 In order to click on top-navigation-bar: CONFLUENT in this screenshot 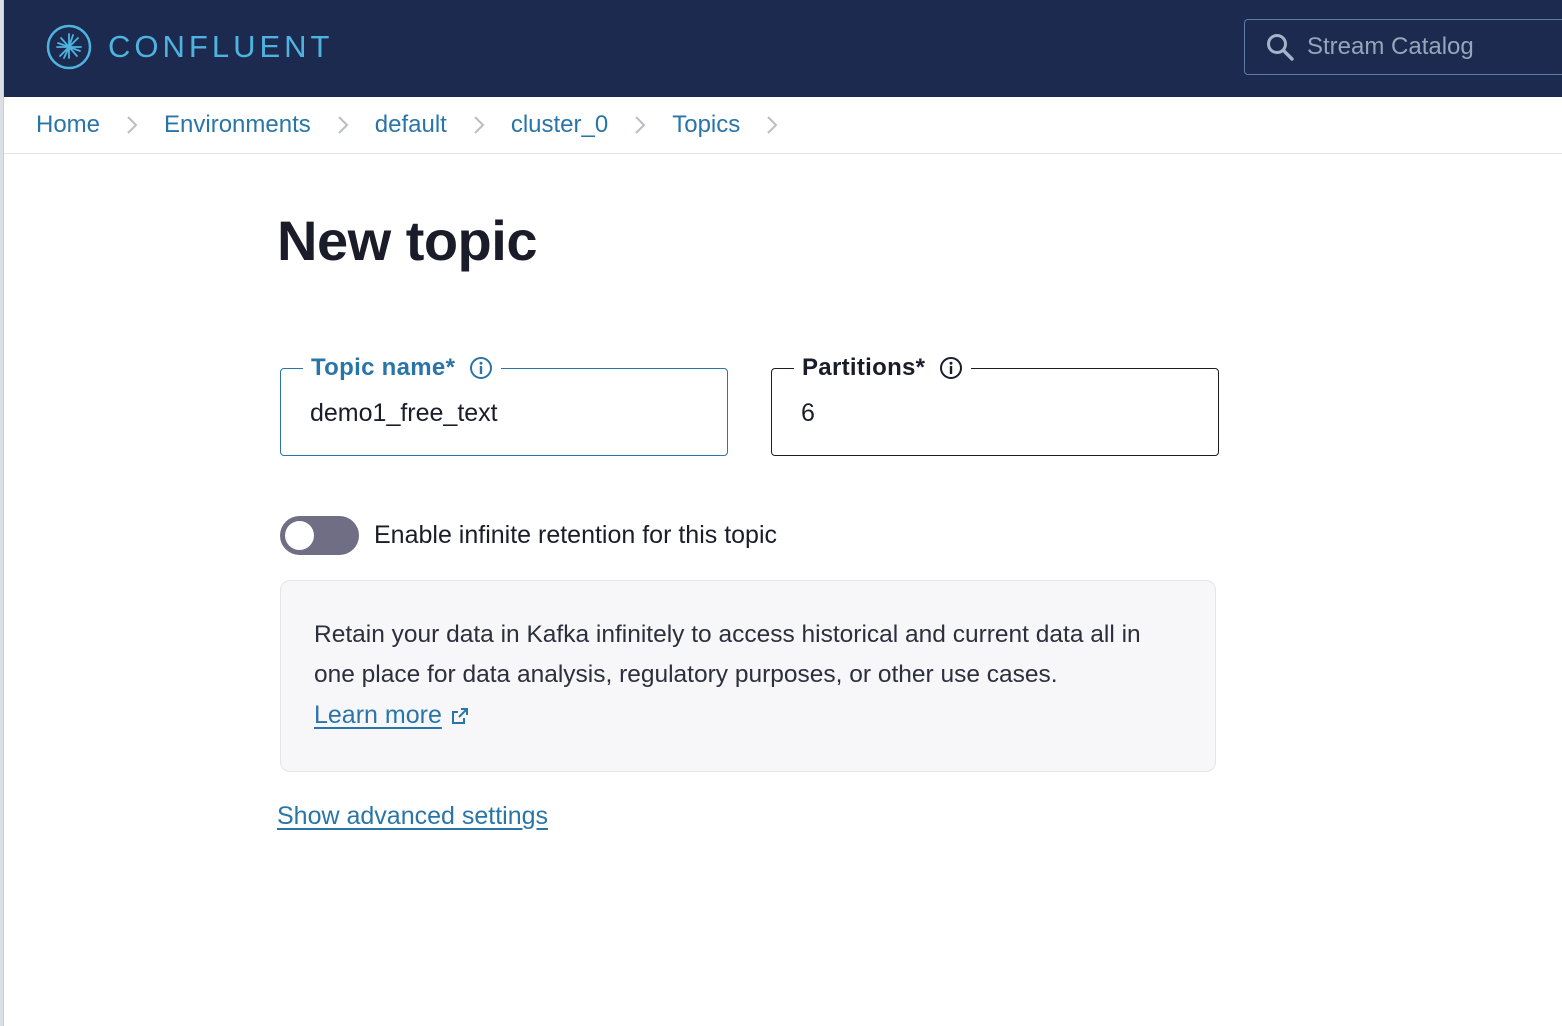, I will do `click(783, 48)`.